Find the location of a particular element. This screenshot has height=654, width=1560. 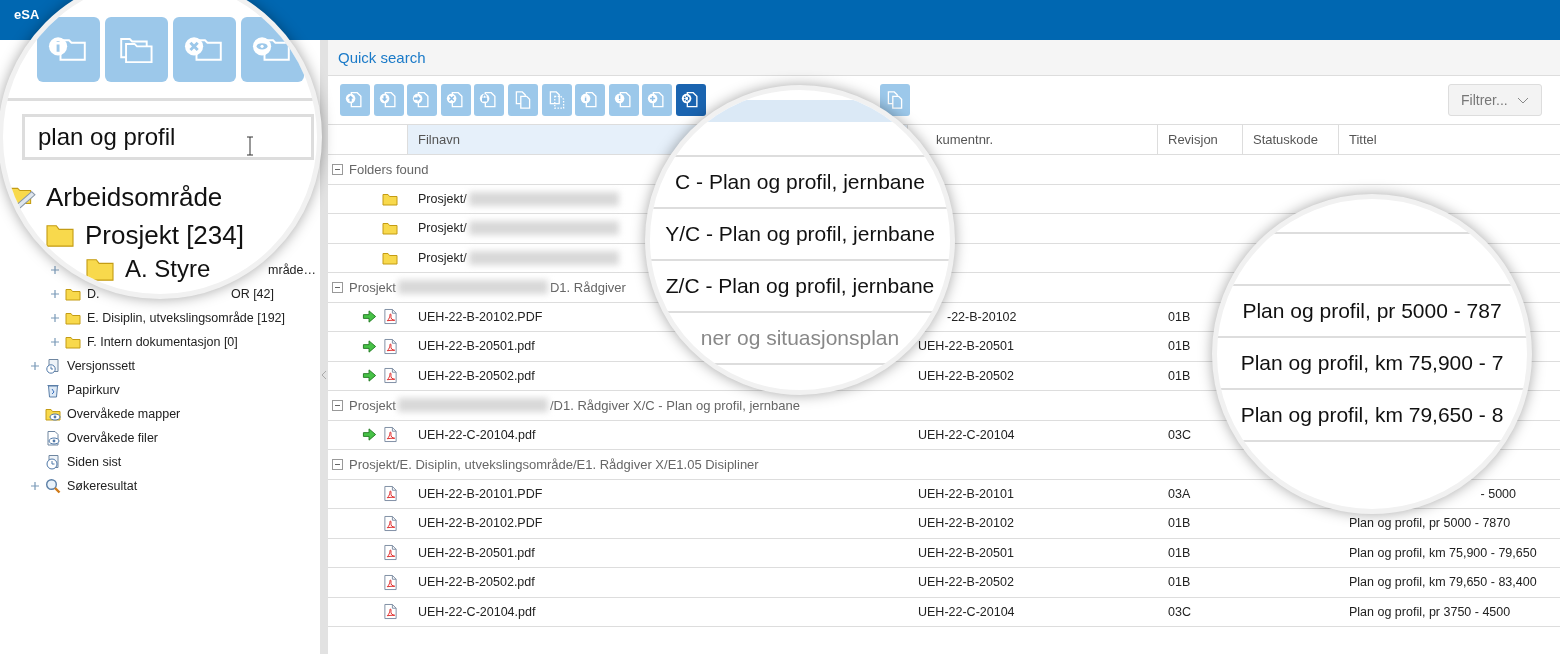

quick-search-link: Quick search is located at coordinates (382, 57).